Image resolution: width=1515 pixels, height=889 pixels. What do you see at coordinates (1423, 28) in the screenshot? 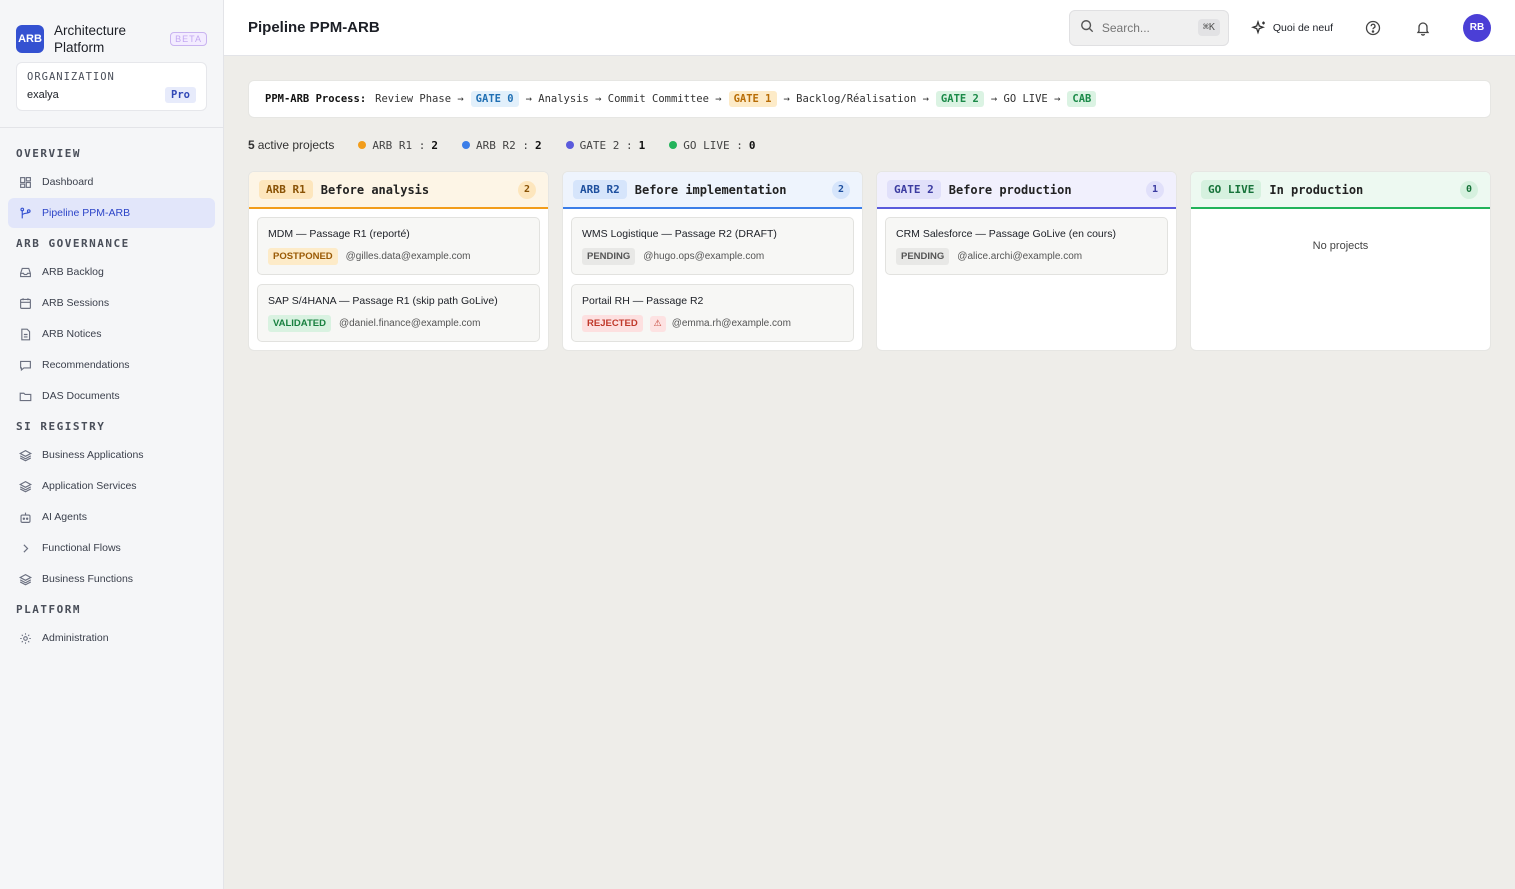
I see `bell-icon` at bounding box center [1423, 28].